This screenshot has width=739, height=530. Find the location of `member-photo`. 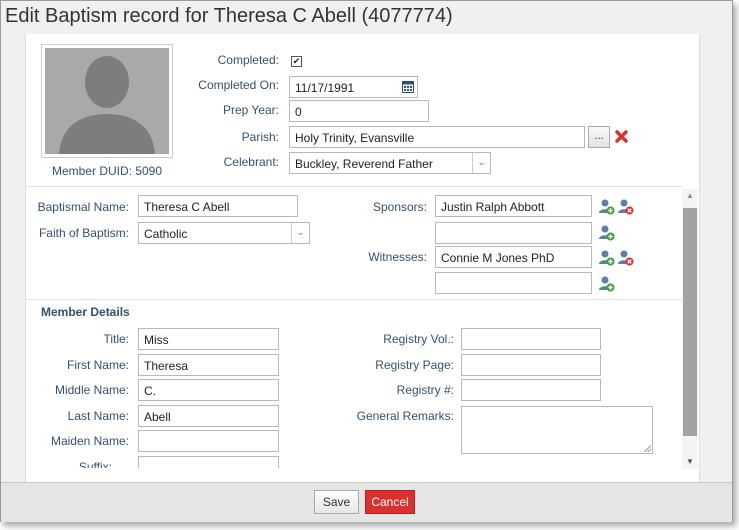

member-photo is located at coordinates (107, 101).